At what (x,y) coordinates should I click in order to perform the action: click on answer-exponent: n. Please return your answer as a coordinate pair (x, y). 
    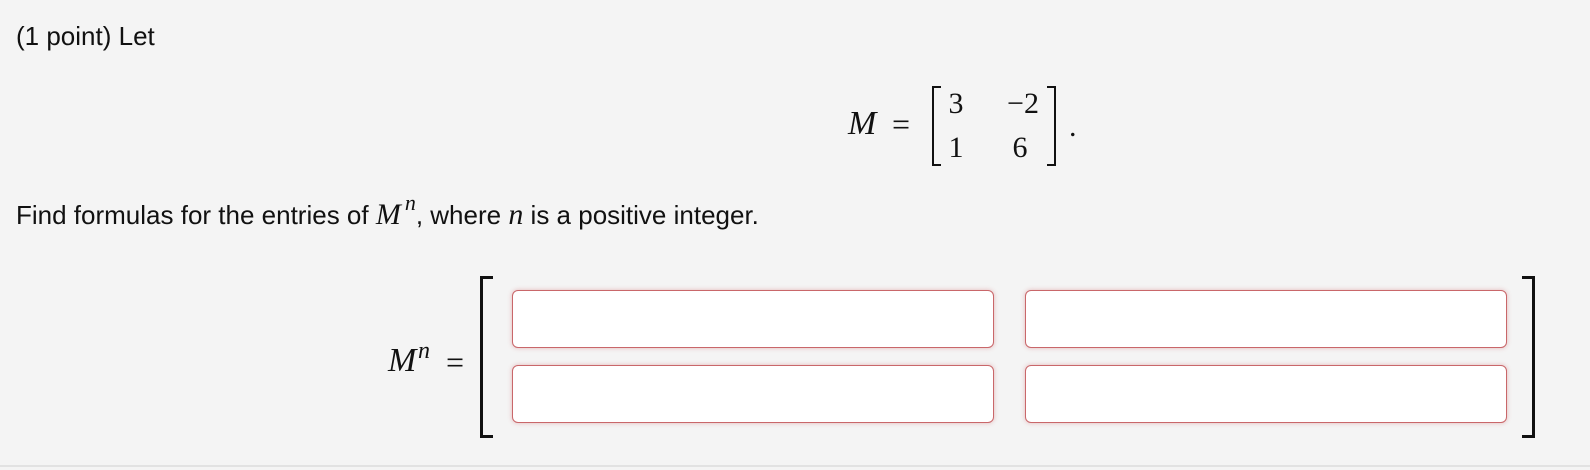
    Looking at the image, I should click on (424, 351).